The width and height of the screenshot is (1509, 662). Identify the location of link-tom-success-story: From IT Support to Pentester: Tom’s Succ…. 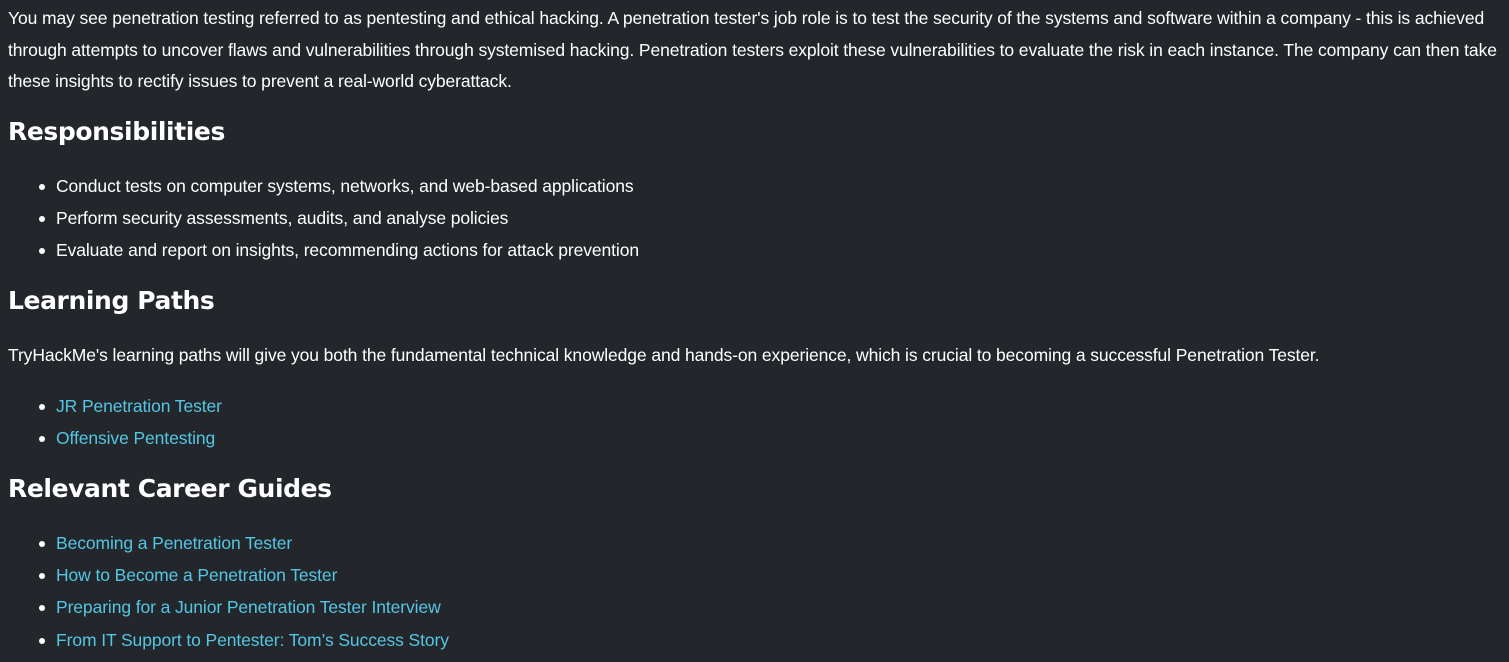
(252, 640).